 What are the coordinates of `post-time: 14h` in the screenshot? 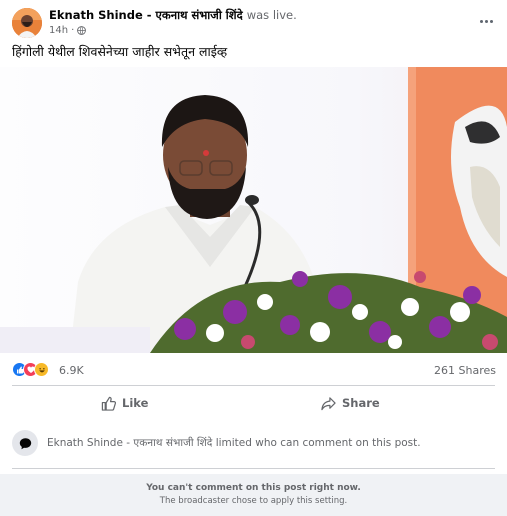 It's located at (58, 30).